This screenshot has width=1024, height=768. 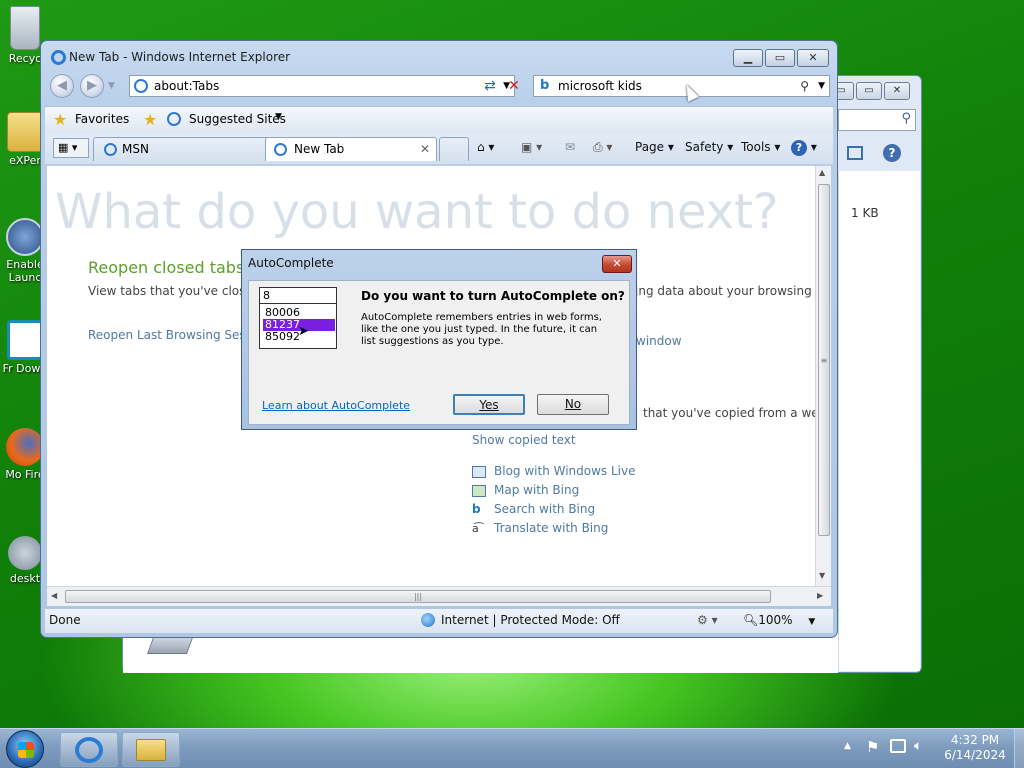 What do you see at coordinates (877, 120) in the screenshot?
I see `explorer-search-input: ⚲` at bounding box center [877, 120].